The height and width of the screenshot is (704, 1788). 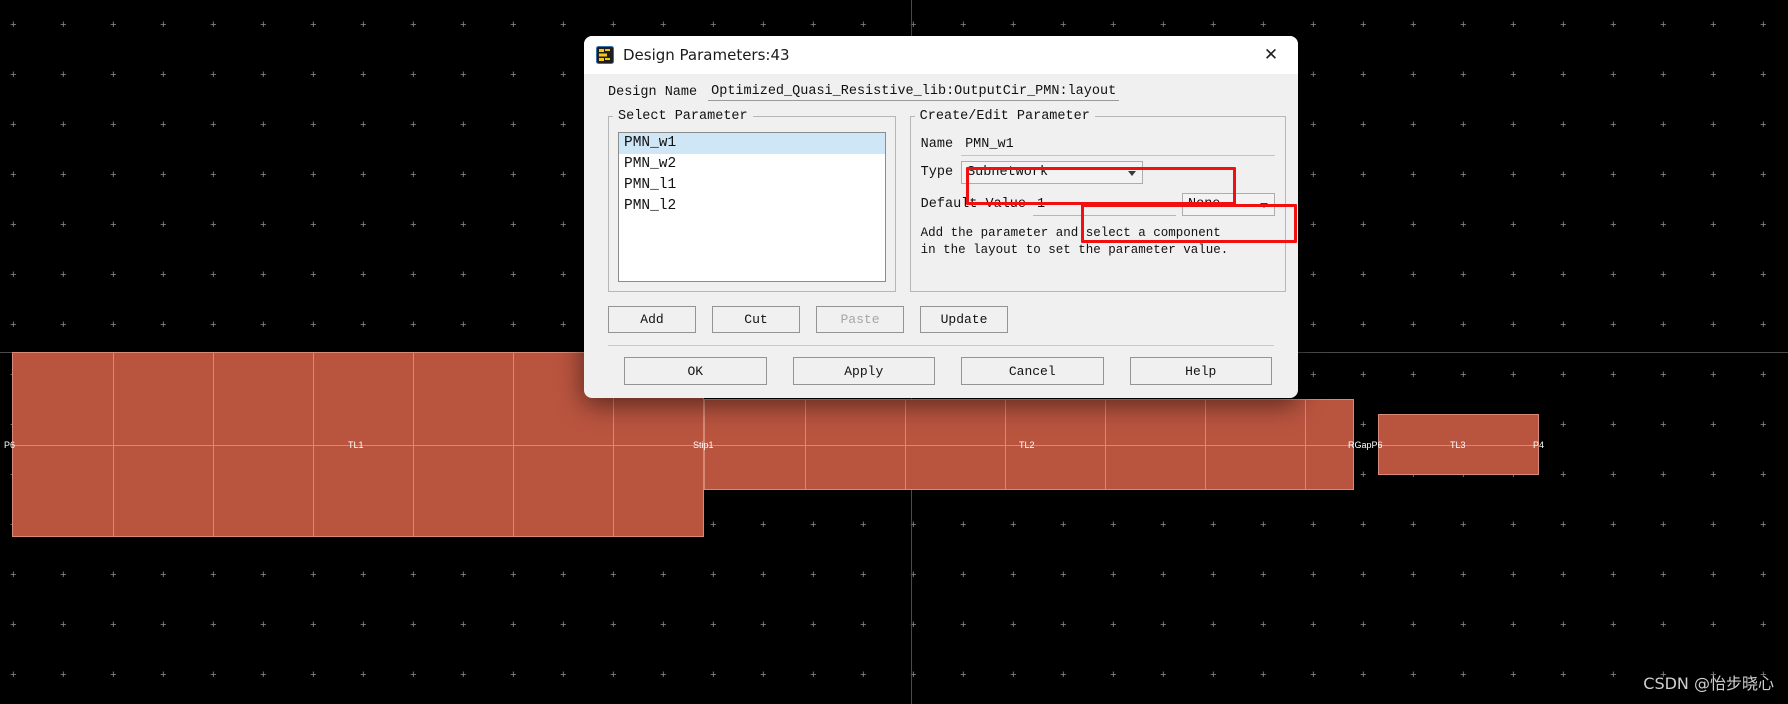 What do you see at coordinates (605, 55) in the screenshot?
I see `design-parameters-icon` at bounding box center [605, 55].